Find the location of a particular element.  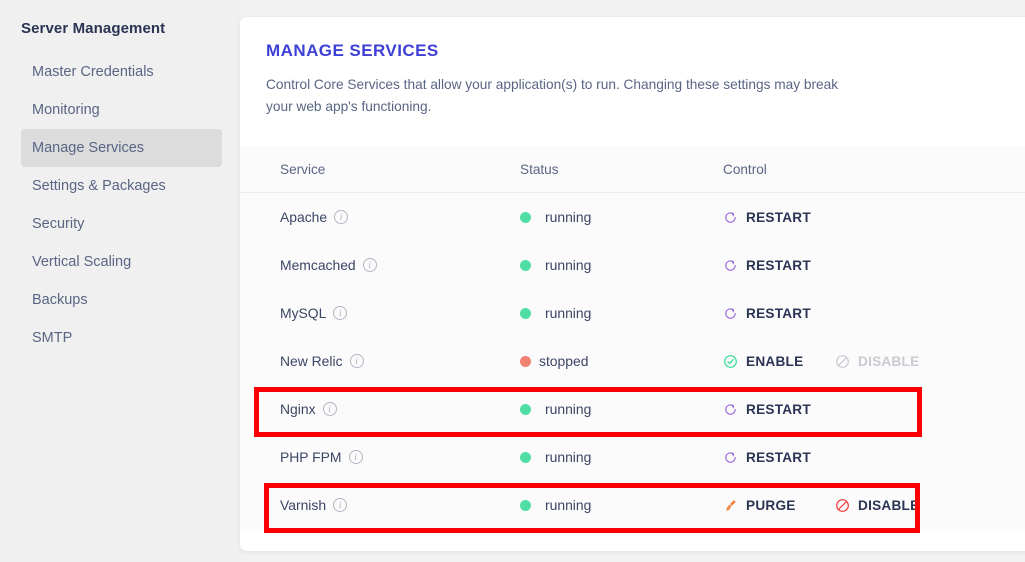

service-name-label: Varnish is located at coordinates (303, 505).